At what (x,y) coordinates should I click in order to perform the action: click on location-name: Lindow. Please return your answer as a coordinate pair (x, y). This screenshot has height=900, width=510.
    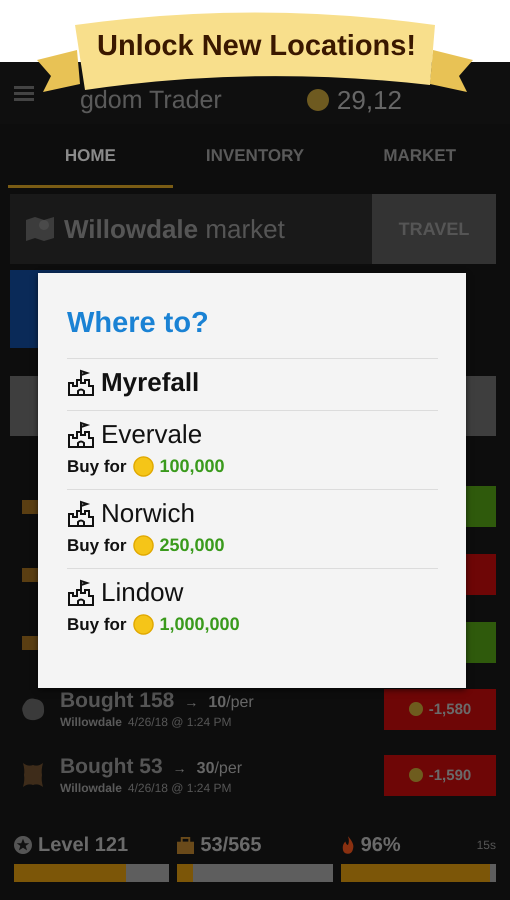
    Looking at the image, I should click on (142, 592).